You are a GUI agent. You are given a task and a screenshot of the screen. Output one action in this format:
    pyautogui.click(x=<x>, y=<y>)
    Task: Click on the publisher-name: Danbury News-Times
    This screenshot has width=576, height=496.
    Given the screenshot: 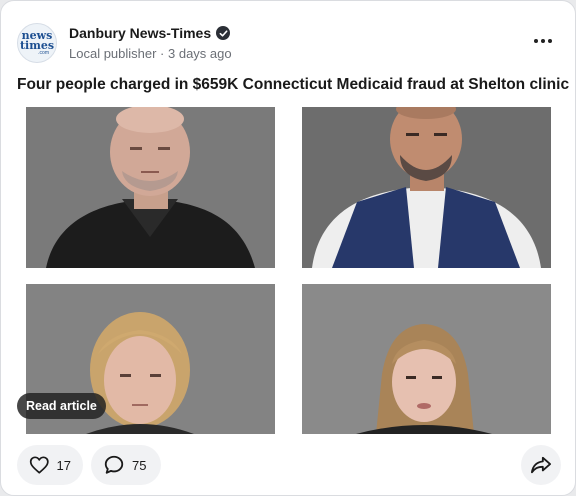 What is the action you would take?
    pyautogui.click(x=140, y=33)
    